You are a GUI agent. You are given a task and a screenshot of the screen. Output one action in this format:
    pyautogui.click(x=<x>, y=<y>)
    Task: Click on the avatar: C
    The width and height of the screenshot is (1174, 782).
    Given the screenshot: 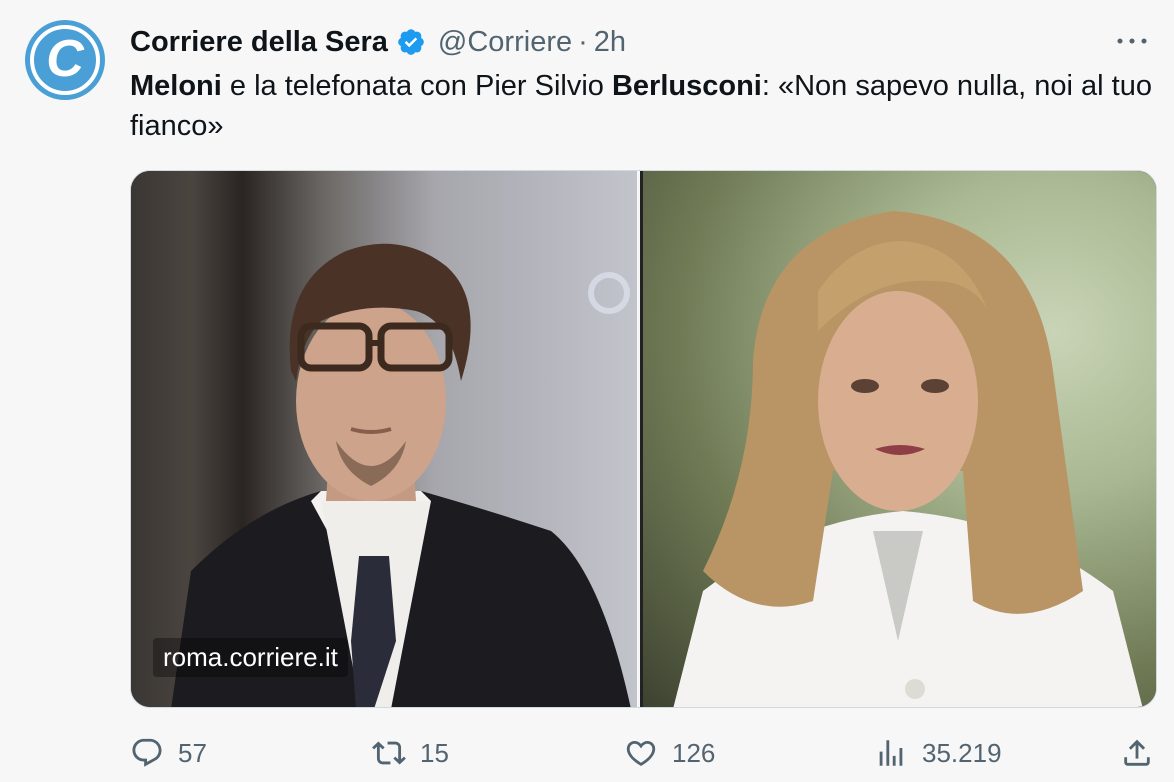 What is the action you would take?
    pyautogui.click(x=65, y=60)
    